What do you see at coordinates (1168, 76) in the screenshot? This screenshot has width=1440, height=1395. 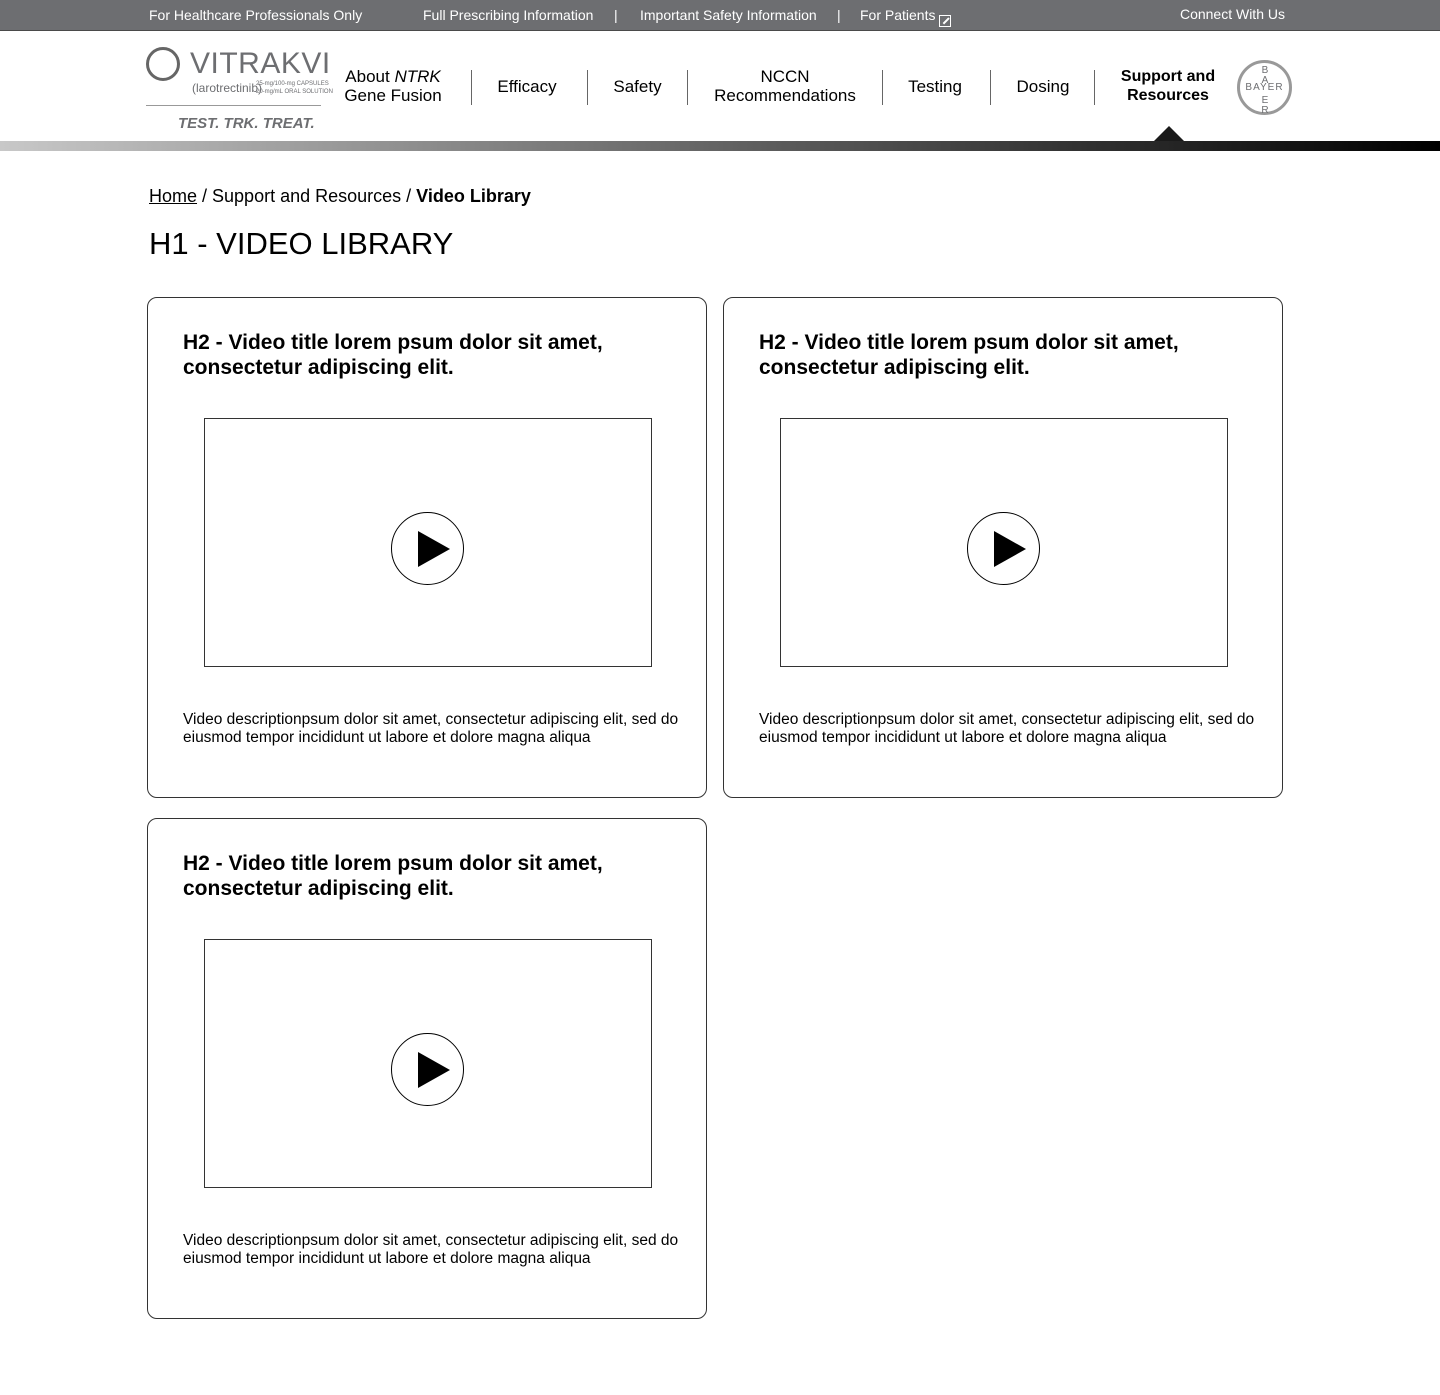 I see `nav-support-line1: Support and` at bounding box center [1168, 76].